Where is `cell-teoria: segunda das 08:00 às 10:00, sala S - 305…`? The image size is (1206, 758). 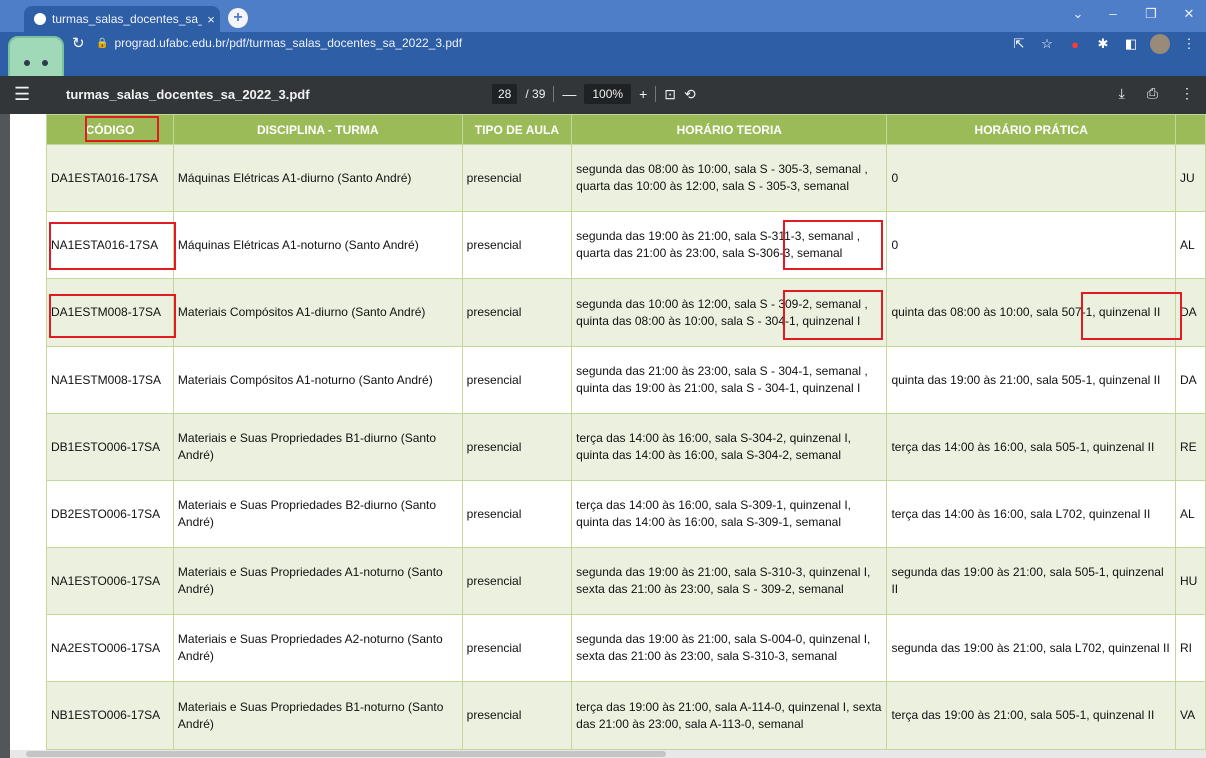
cell-teoria: segunda das 08:00 às 10:00, sala S - 305… is located at coordinates (729, 178).